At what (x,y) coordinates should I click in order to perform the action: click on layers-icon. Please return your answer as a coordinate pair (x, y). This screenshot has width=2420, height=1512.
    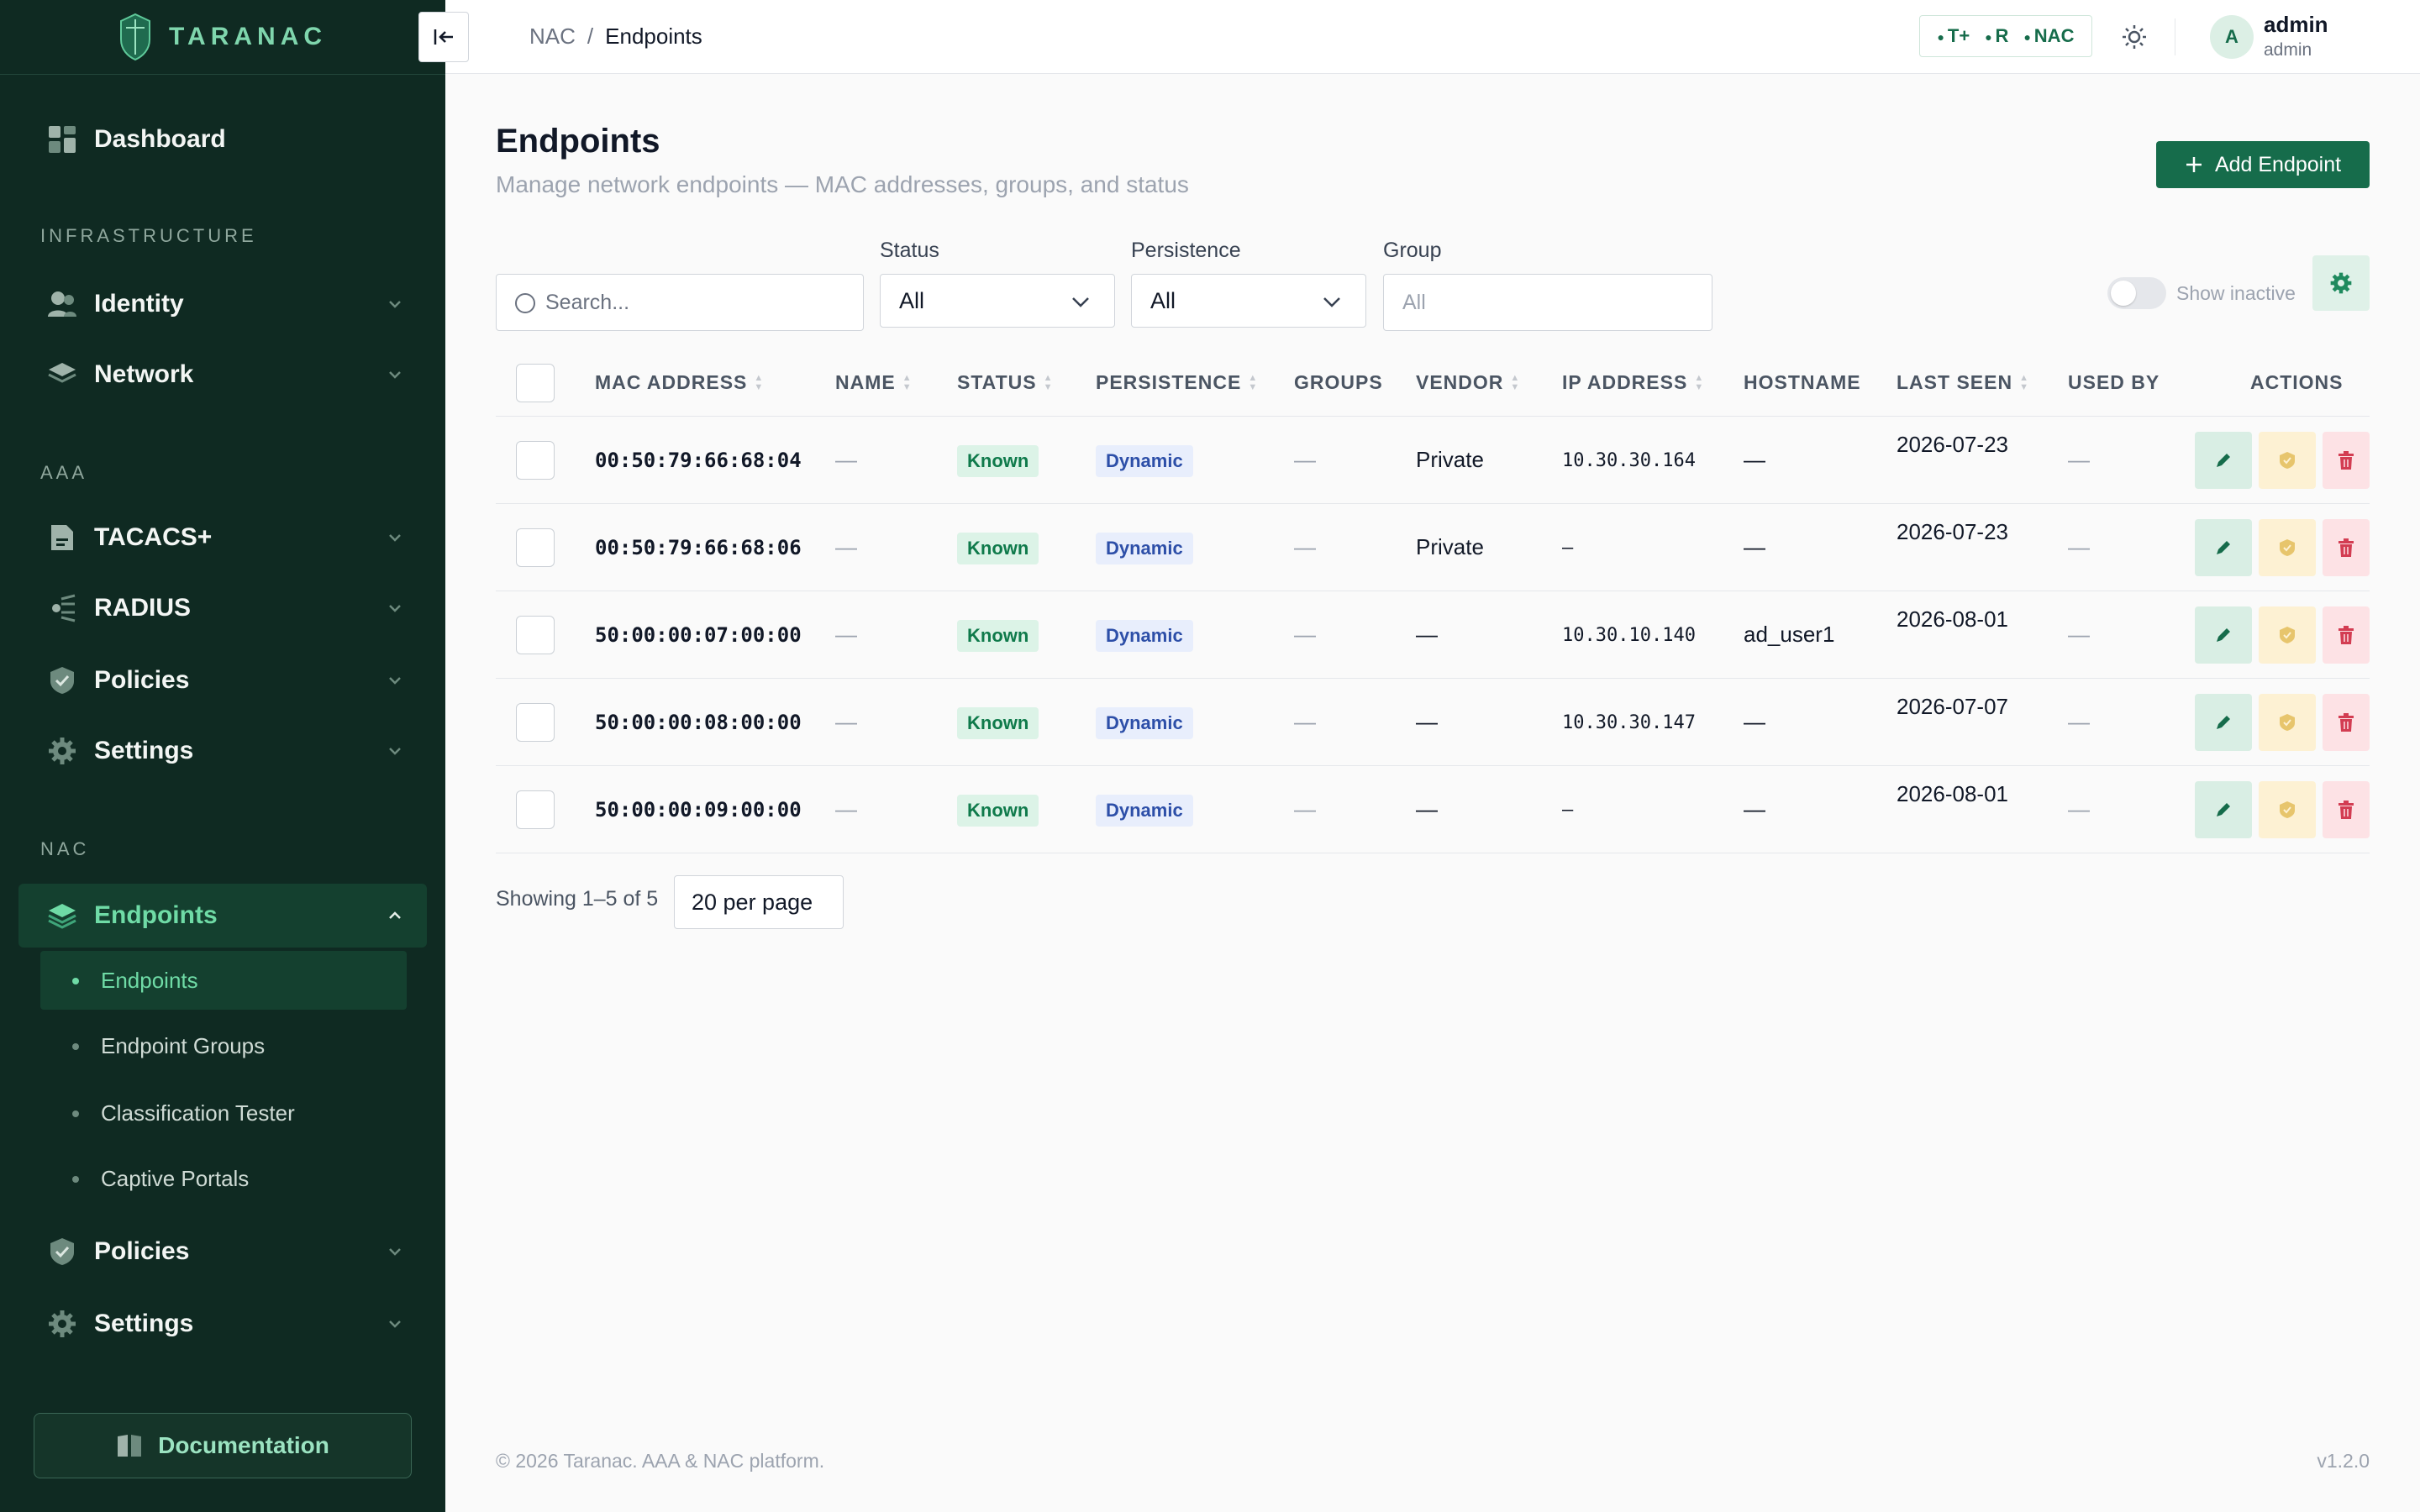
    Looking at the image, I should click on (62, 915).